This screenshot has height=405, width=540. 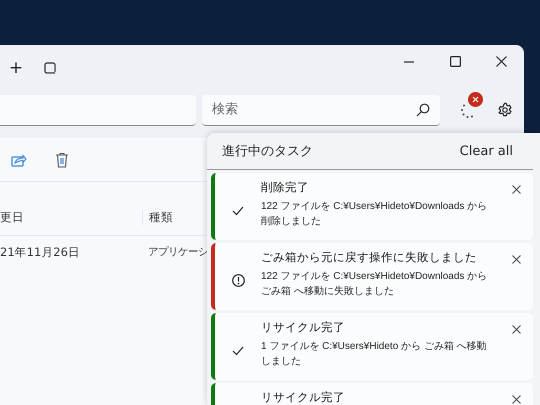 What do you see at coordinates (369, 257) in the screenshot?
I see `task-title: ごみ箱から元に戻す操作に失敗しました` at bounding box center [369, 257].